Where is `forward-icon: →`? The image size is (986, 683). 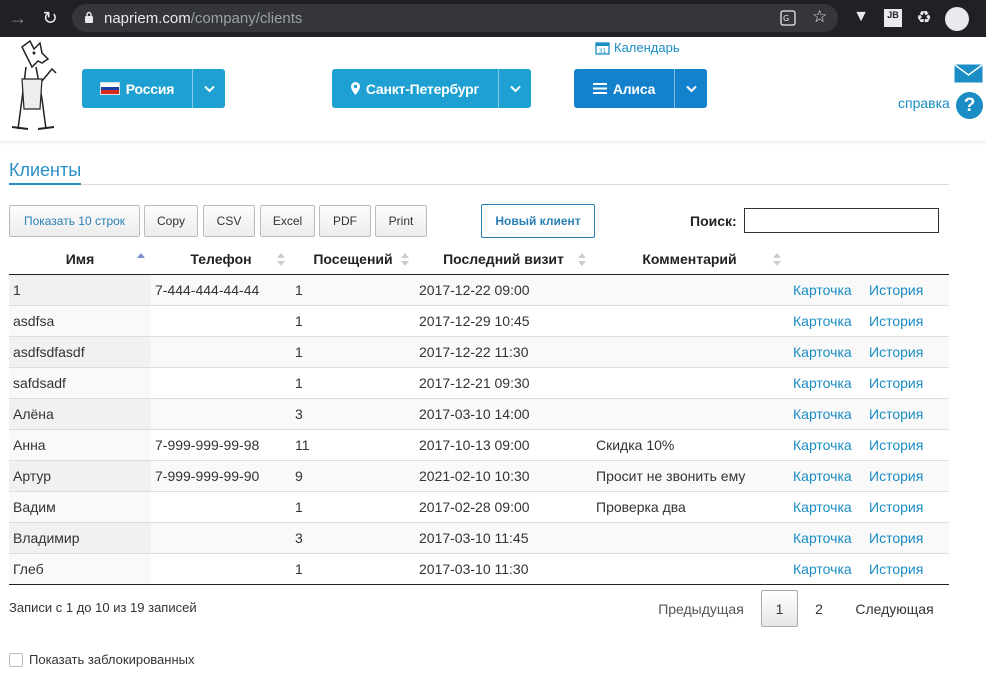
forward-icon: → is located at coordinates (18, 18).